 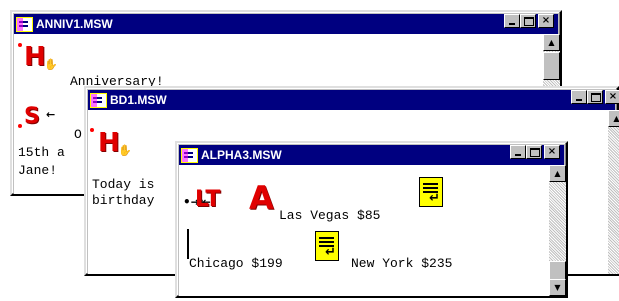 What do you see at coordinates (557, 287) in the screenshot?
I see `scroll-down-button: ▼` at bounding box center [557, 287].